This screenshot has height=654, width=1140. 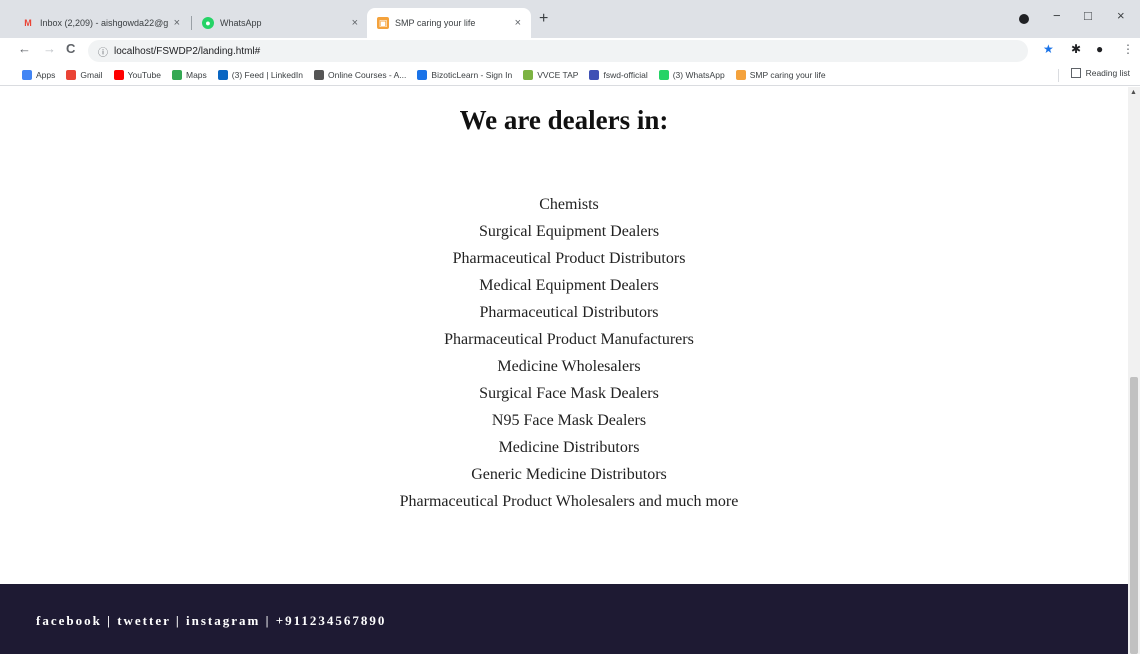 I want to click on bookmarks-divider, so click(x=1058, y=75).